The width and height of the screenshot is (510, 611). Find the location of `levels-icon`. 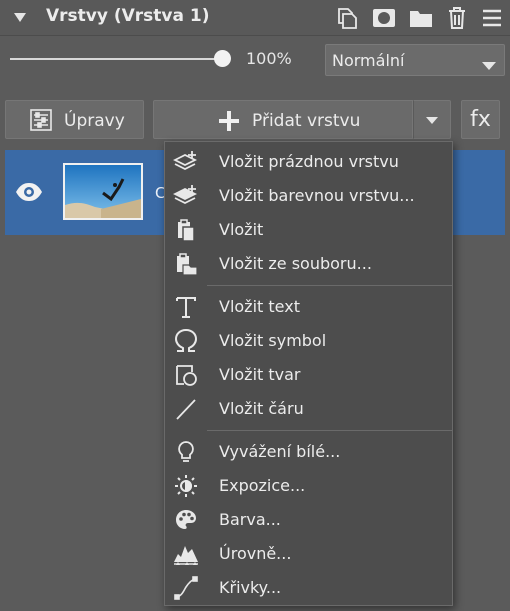

levels-icon is located at coordinates (186, 554).